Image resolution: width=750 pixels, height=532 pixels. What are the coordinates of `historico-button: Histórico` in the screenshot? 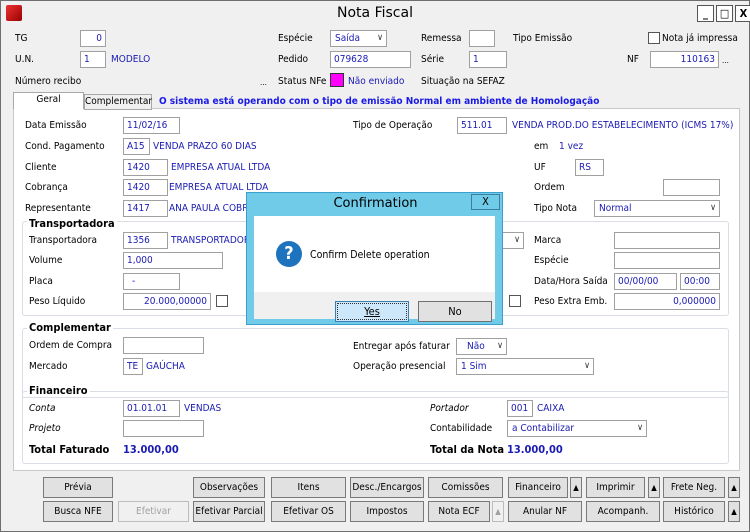 It's located at (694, 511).